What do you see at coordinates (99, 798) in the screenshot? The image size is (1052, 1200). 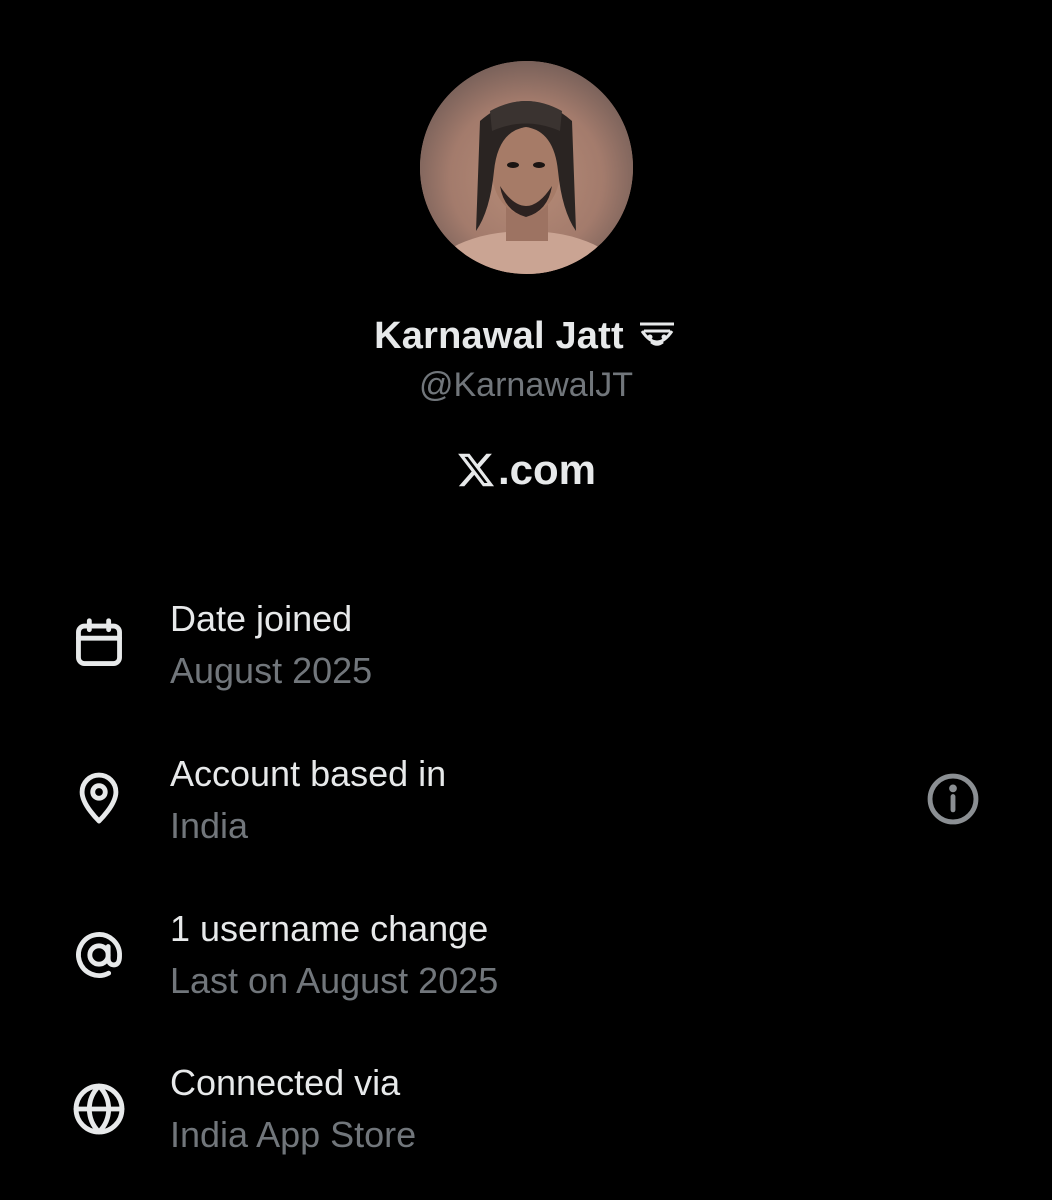 I see `location-pin-icon` at bounding box center [99, 798].